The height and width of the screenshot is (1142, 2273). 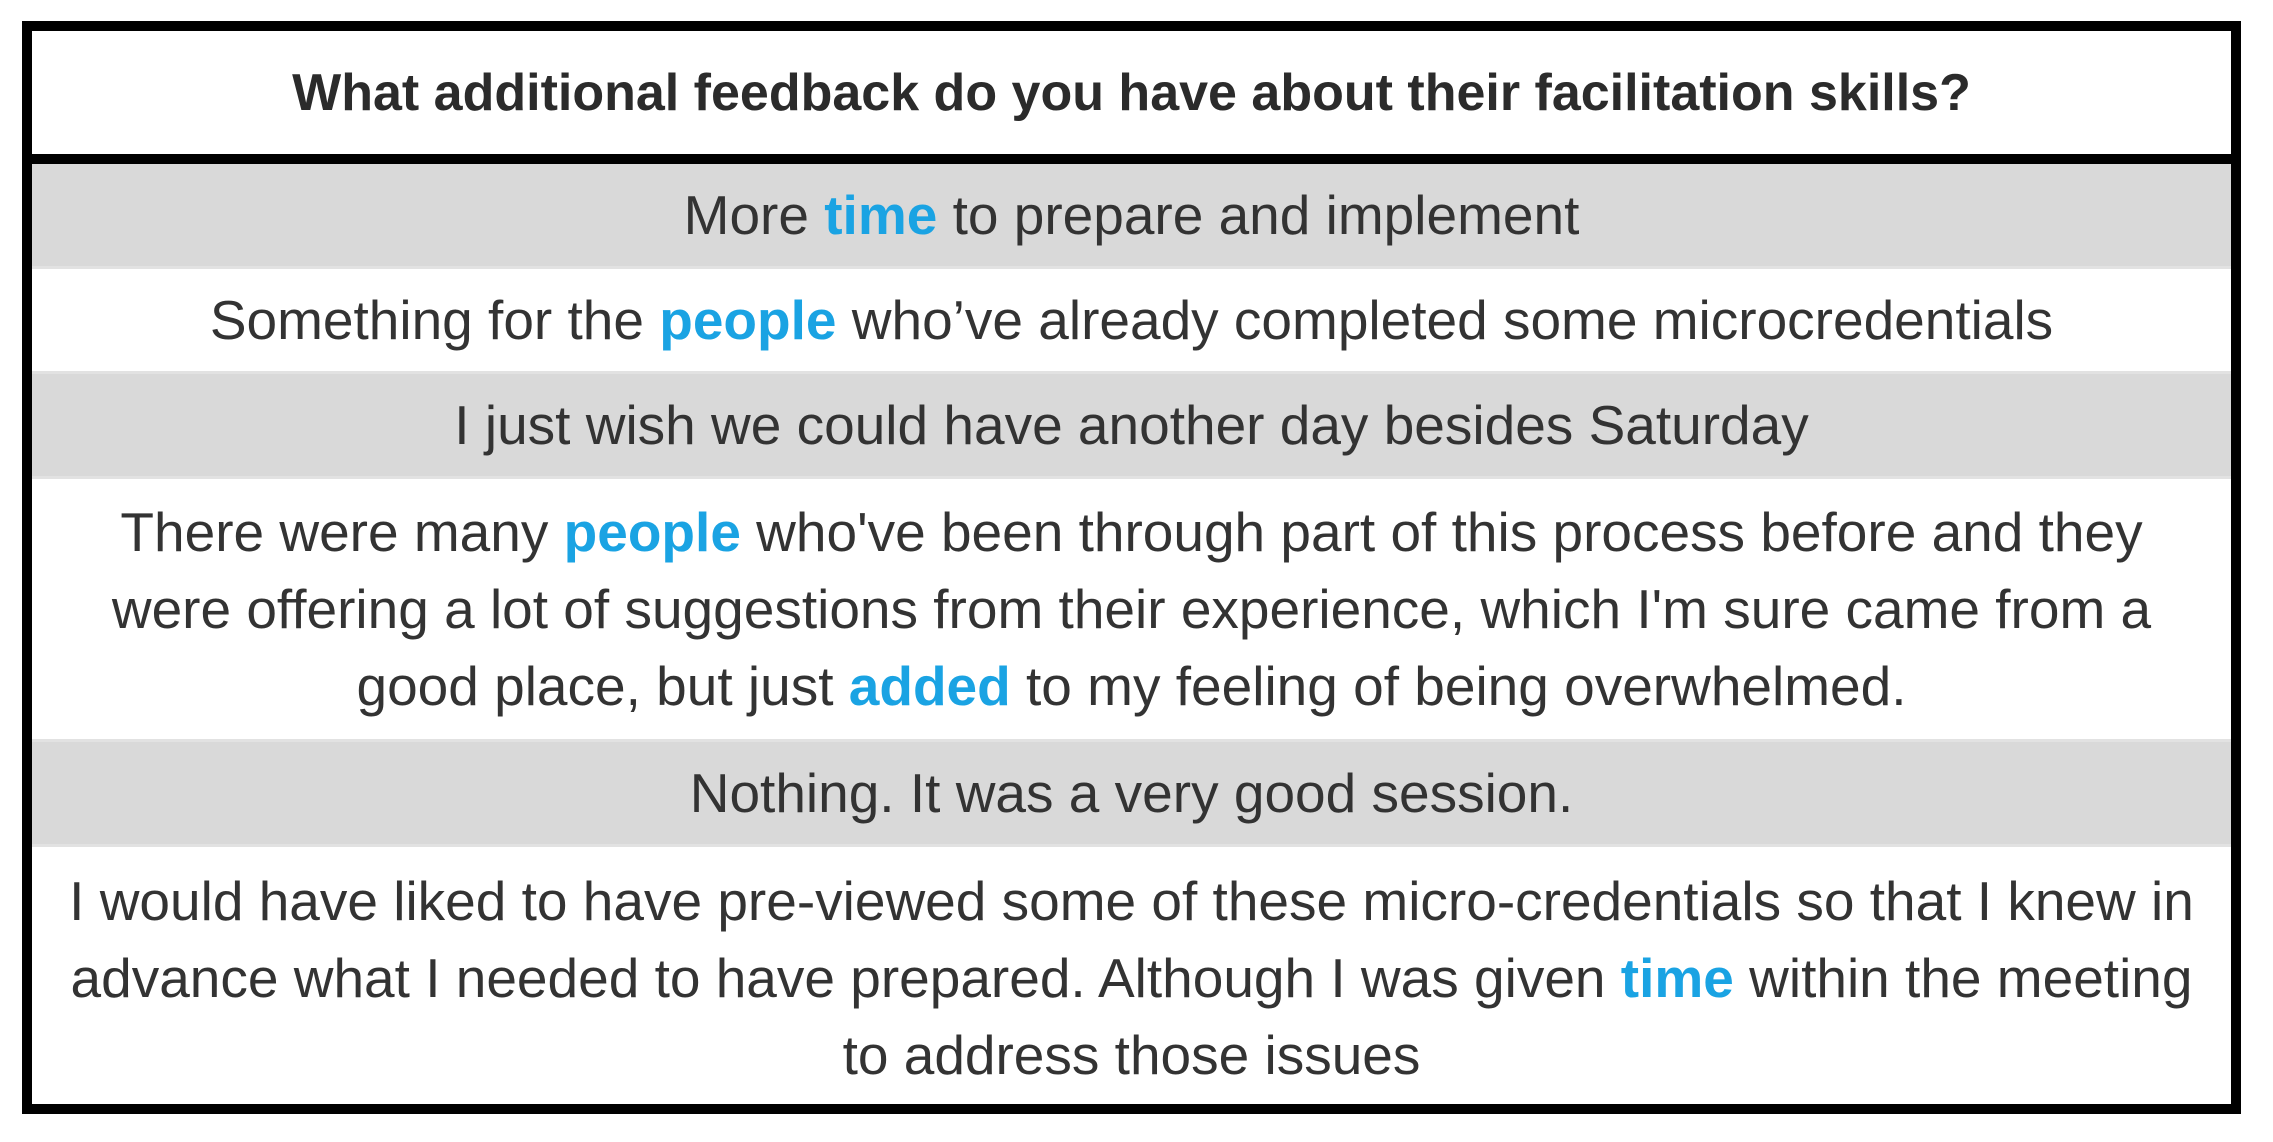 I want to click on row-text: Nothing. It was a very good session., so click(x=1131, y=792).